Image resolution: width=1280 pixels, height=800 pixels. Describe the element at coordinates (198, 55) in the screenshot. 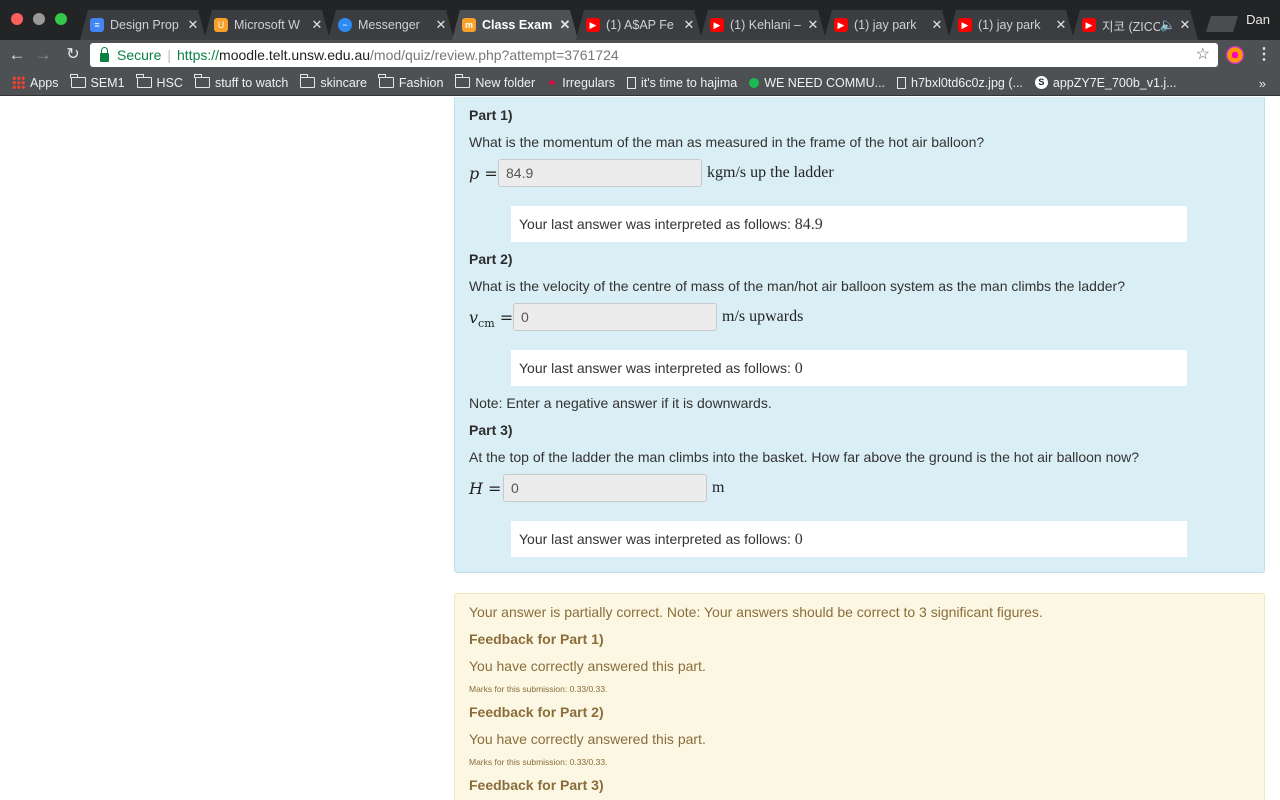

I see `url-scheme: https://` at that location.